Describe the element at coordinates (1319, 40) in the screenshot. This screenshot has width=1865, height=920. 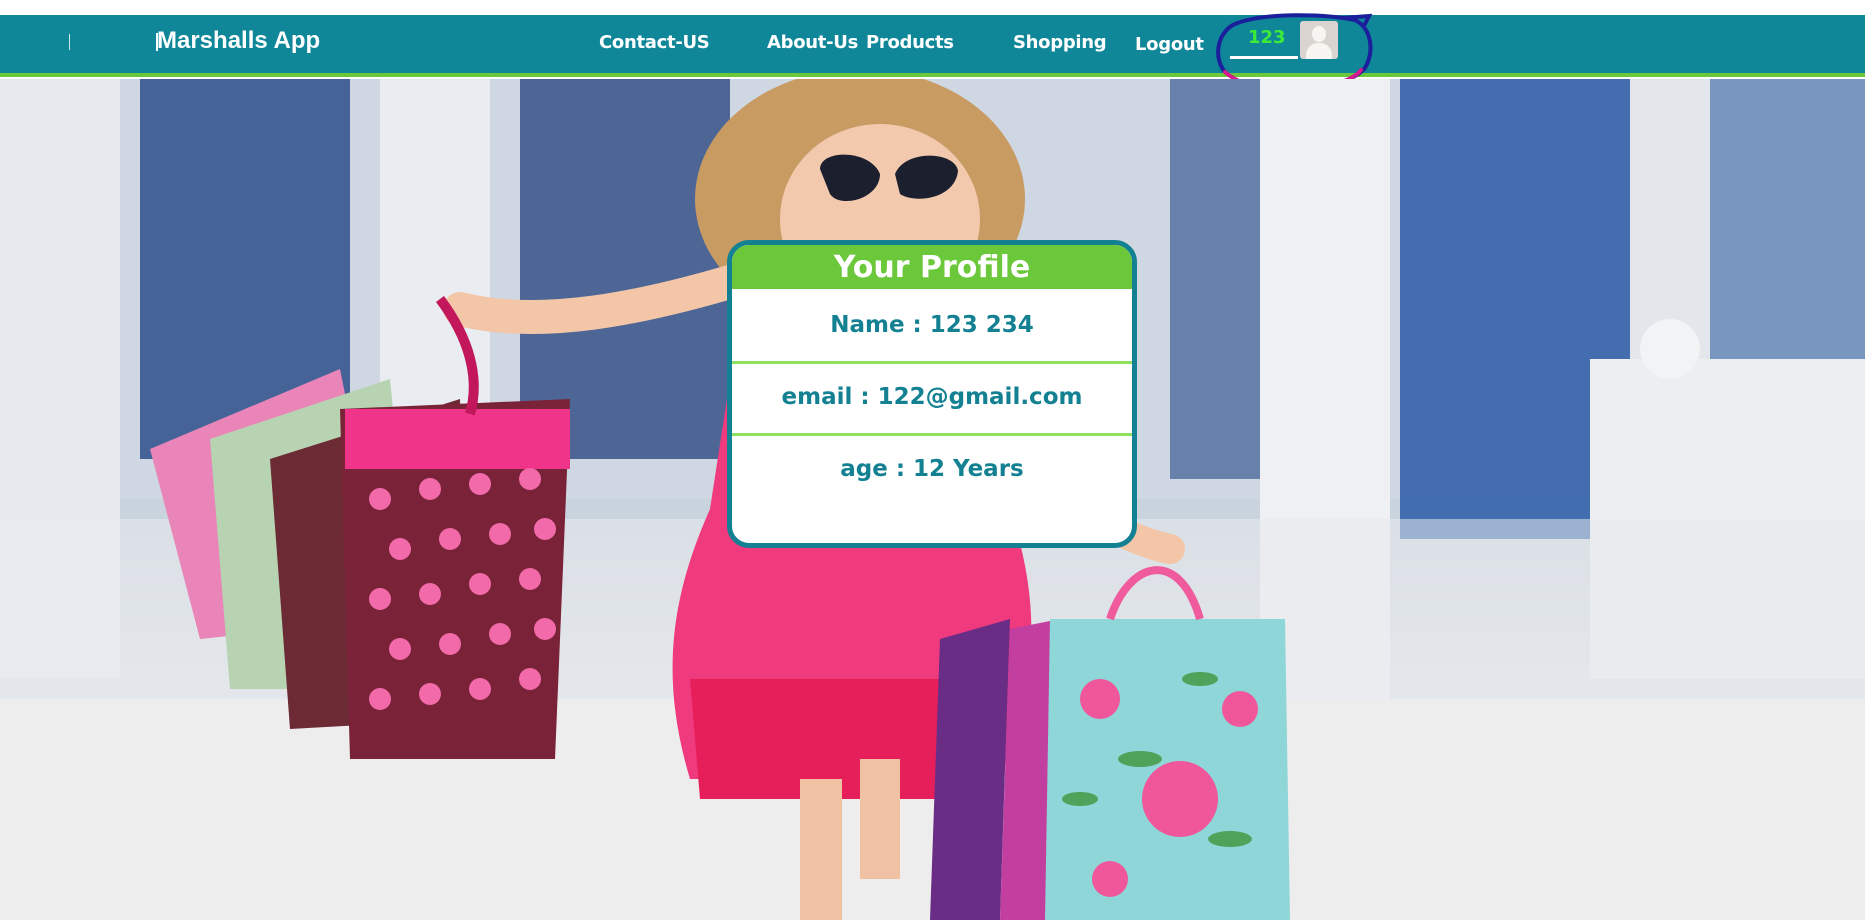
I see `user-avatar-icon` at that location.